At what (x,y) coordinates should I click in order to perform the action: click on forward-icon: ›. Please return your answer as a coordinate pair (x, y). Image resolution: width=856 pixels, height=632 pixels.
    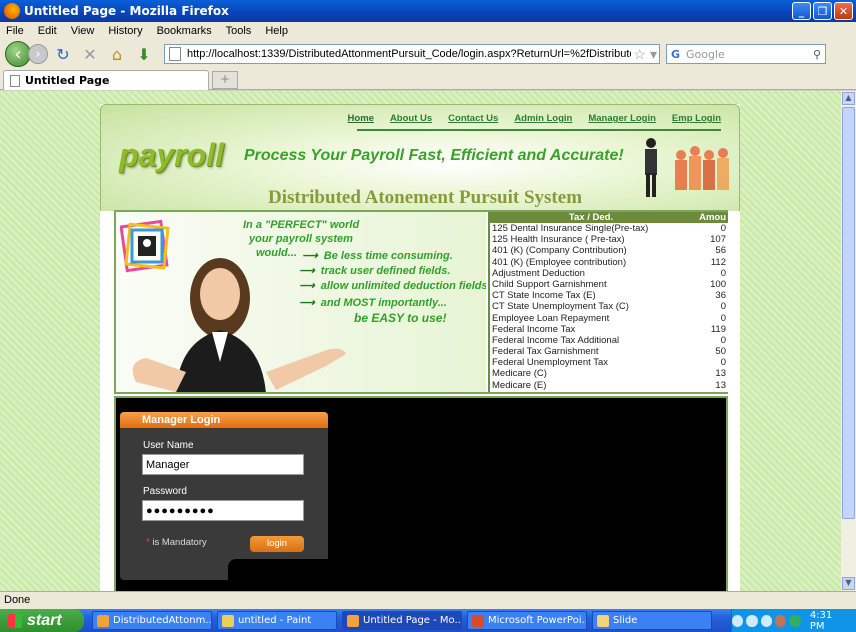
    Looking at the image, I should click on (38, 54).